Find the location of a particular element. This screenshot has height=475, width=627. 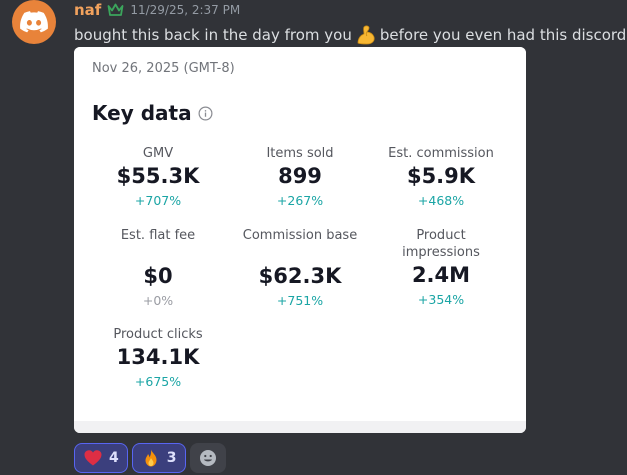

metric-label: Product impressions is located at coordinates (441, 244).